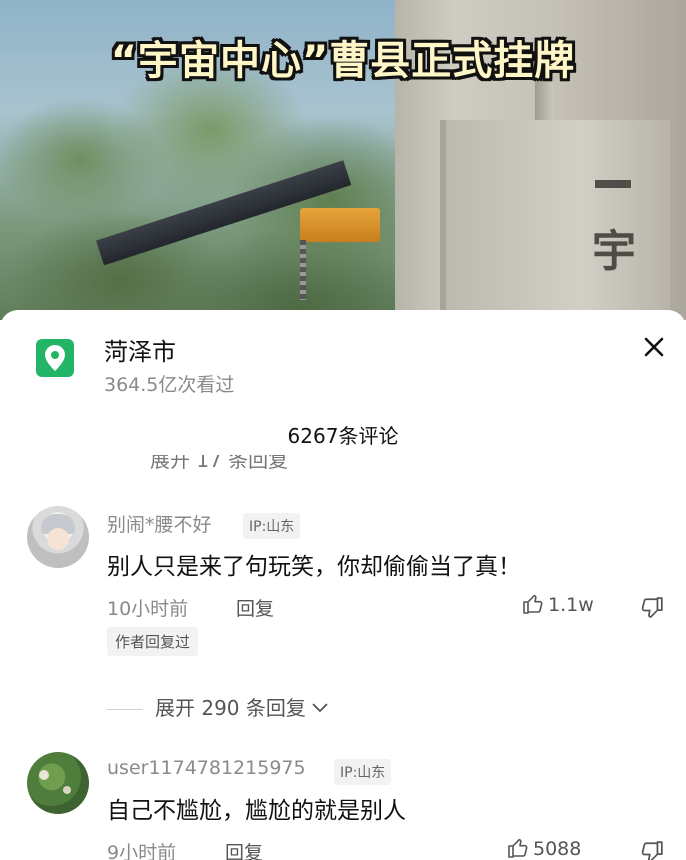 Image resolution: width=686 pixels, height=860 pixels. I want to click on divider-line, so click(125, 709).